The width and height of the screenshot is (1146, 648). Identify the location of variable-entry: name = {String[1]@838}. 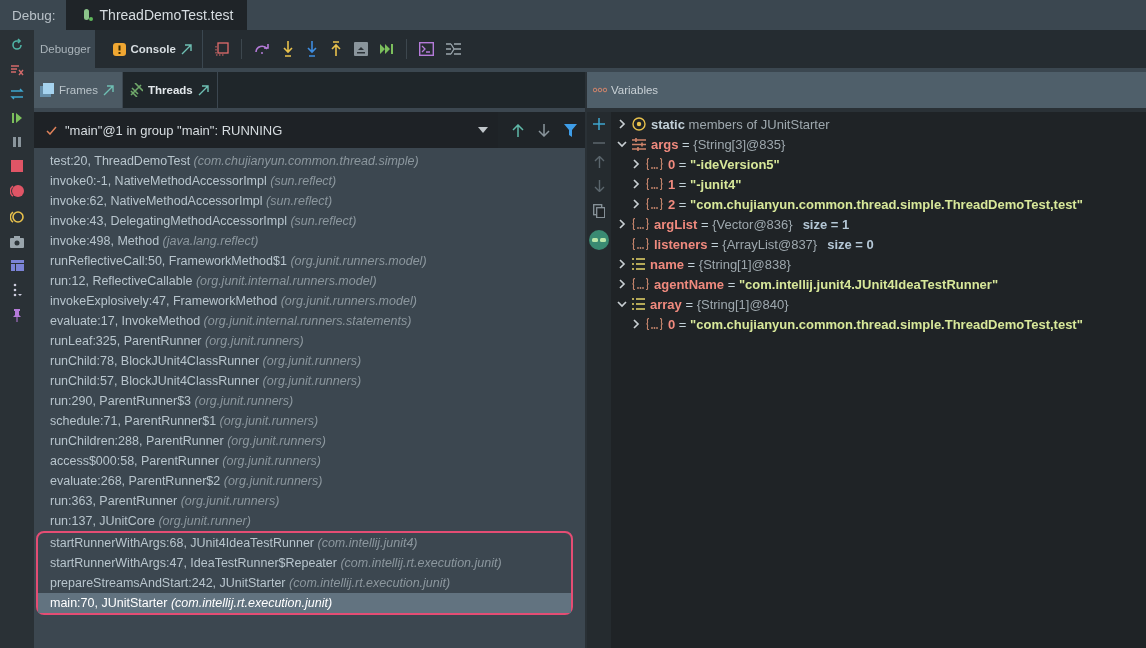
(720, 264).